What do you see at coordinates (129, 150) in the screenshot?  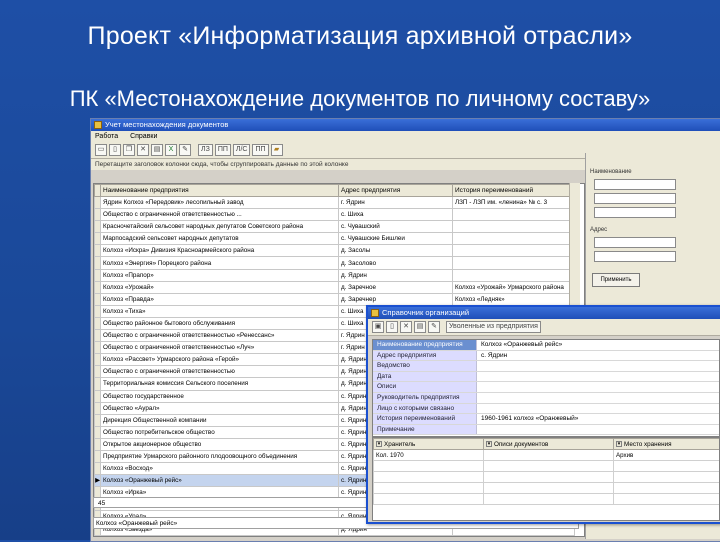 I see `copy-icon: ❐` at bounding box center [129, 150].